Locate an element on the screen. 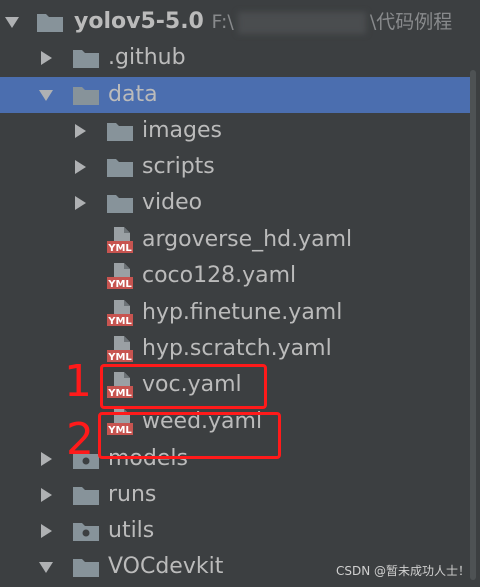  tree-item-data: data is located at coordinates (236, 95).